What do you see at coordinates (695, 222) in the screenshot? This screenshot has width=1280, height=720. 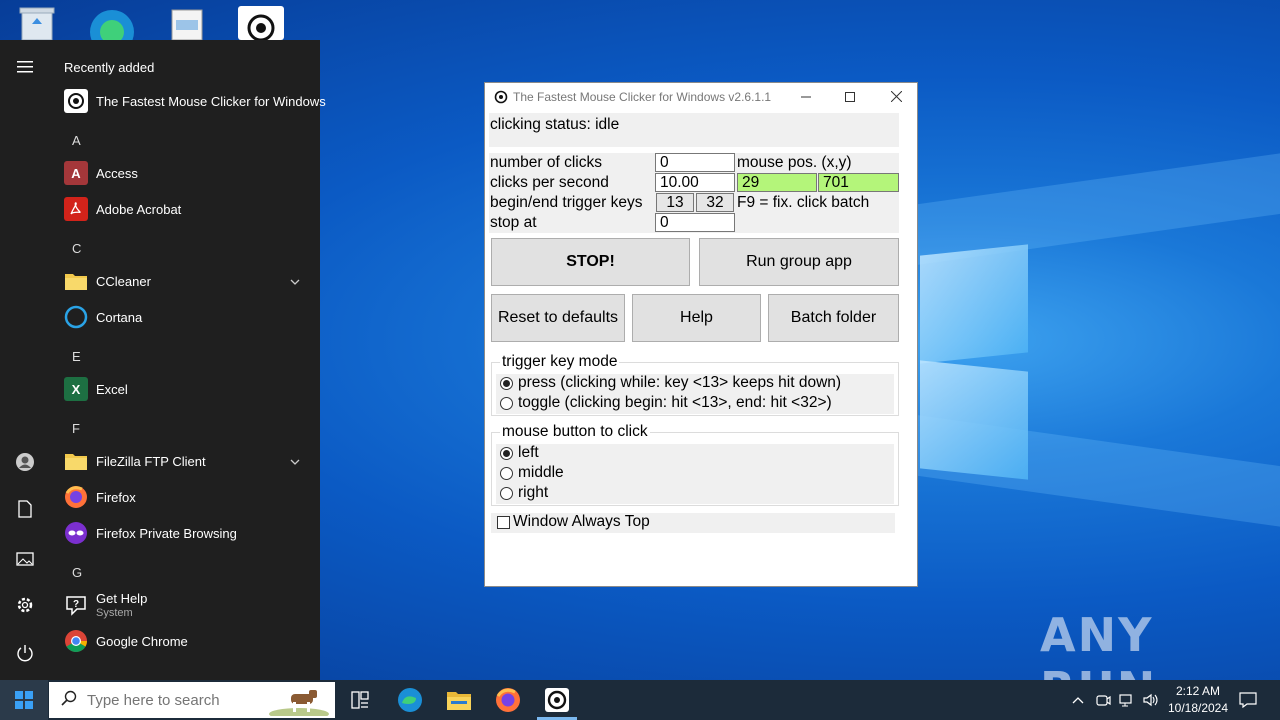 I see `stop-at-field: 0` at bounding box center [695, 222].